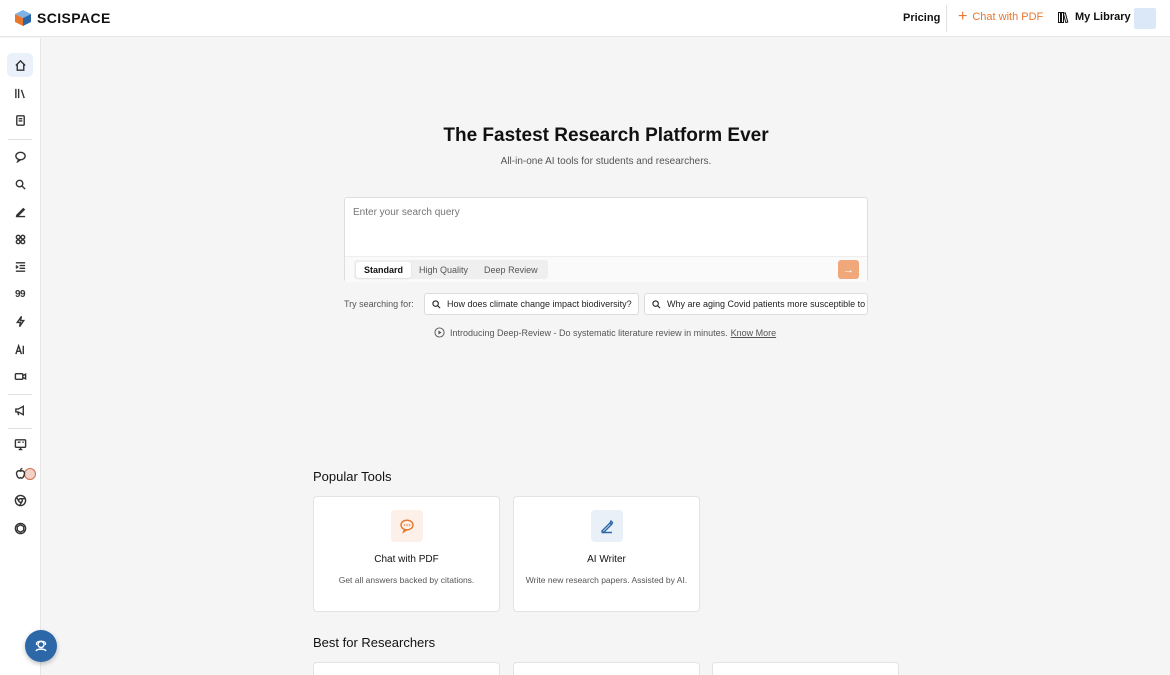 The width and height of the screenshot is (1170, 675). I want to click on submit-search-button: →, so click(848, 269).